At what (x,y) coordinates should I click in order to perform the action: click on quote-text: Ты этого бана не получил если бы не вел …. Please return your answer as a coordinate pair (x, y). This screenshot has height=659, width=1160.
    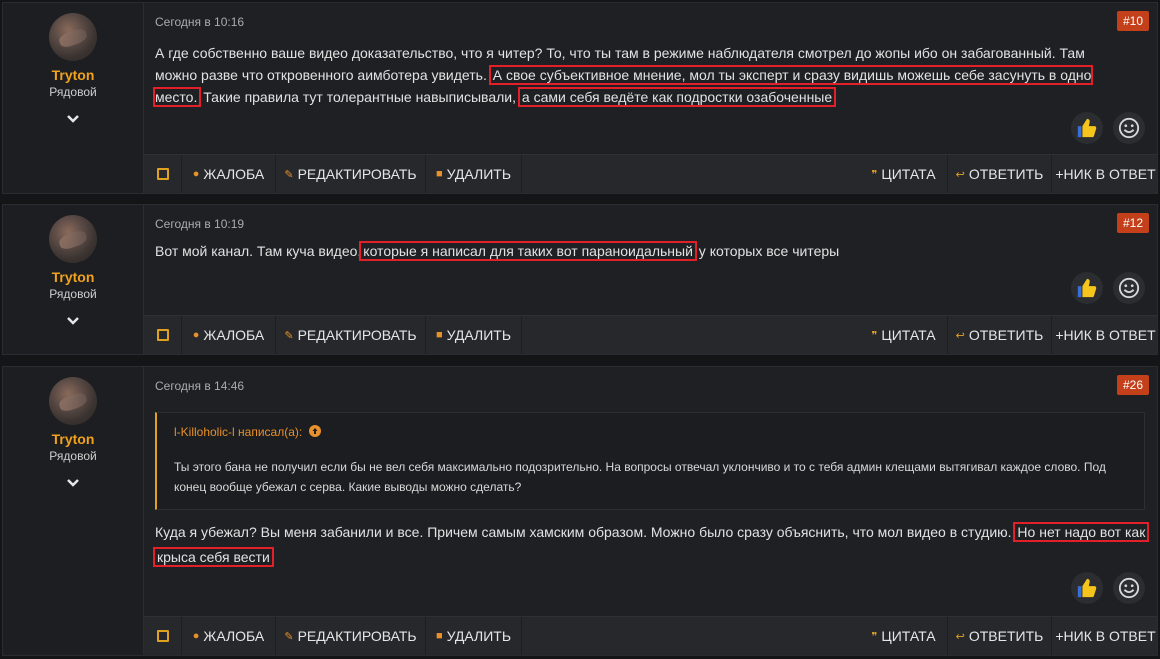
    Looking at the image, I should click on (640, 477).